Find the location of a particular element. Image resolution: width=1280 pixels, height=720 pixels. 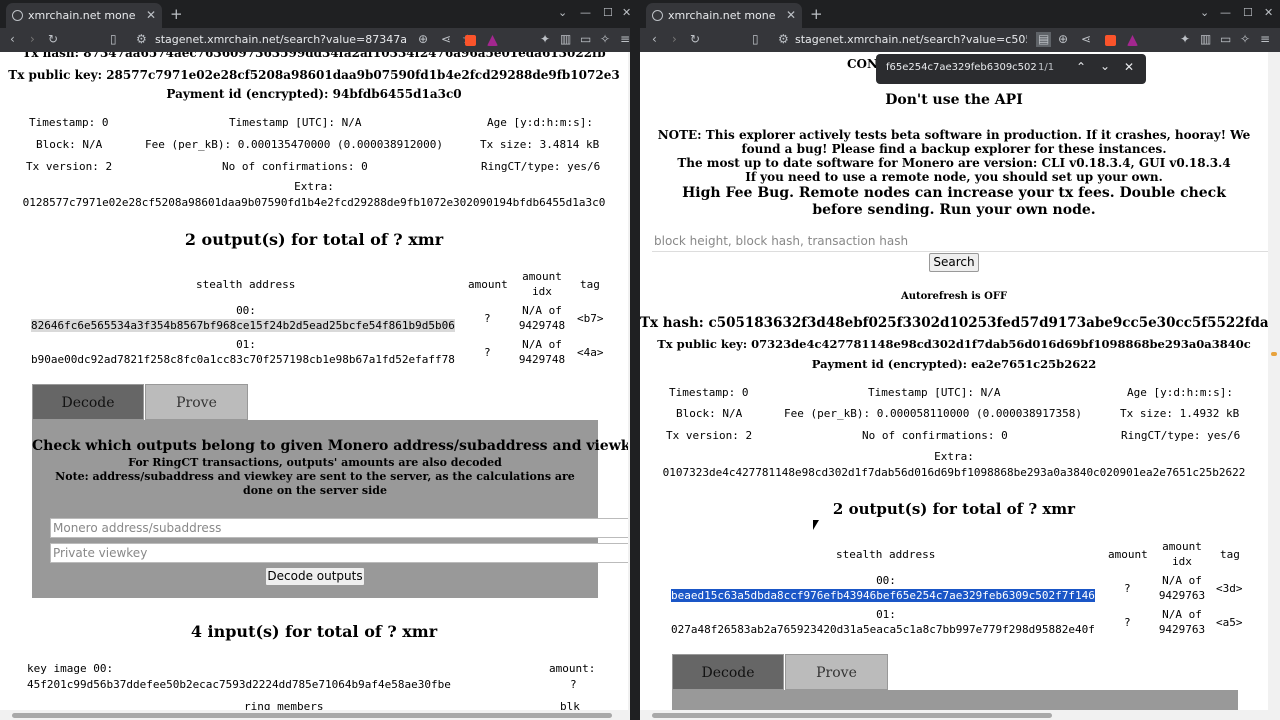

find-input: f65e254c7ae329feb6309c502f7f146 is located at coordinates (961, 67).